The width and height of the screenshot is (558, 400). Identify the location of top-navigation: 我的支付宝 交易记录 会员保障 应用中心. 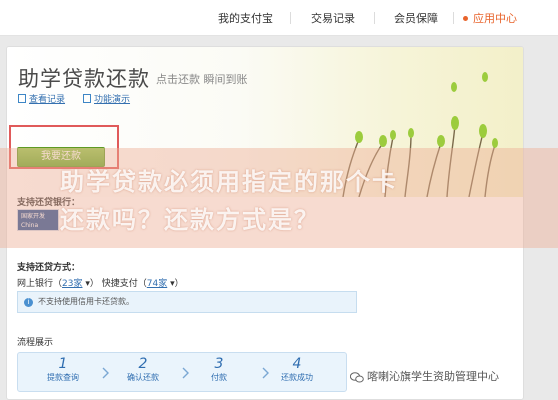
(279, 18).